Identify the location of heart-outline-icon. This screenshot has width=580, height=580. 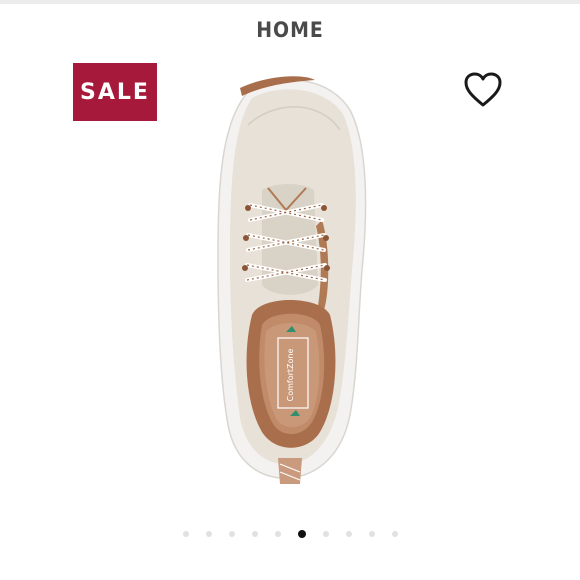
(483, 89).